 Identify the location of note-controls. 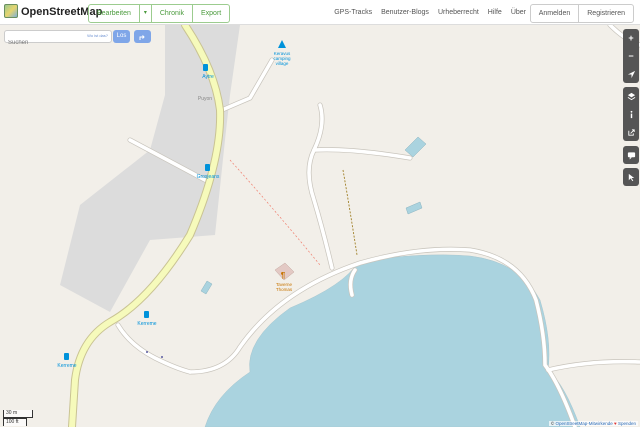
(631, 155).